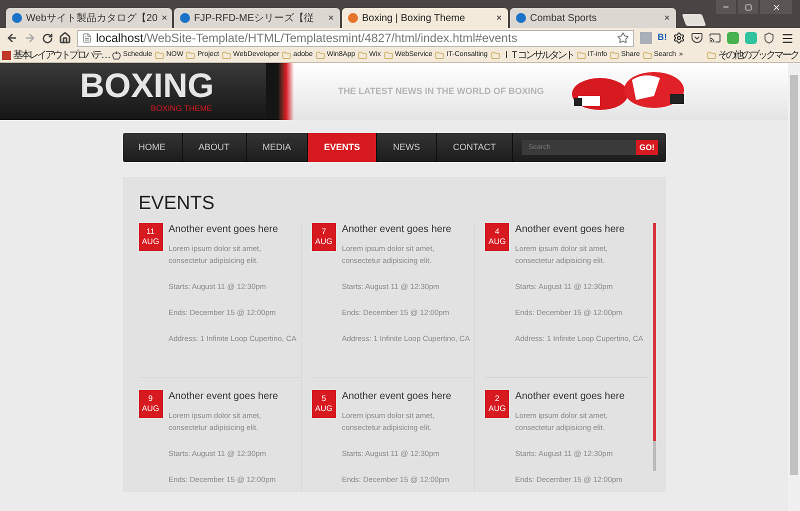 The width and height of the screenshot is (800, 511). I want to click on section-title: EVENTS, so click(177, 204).